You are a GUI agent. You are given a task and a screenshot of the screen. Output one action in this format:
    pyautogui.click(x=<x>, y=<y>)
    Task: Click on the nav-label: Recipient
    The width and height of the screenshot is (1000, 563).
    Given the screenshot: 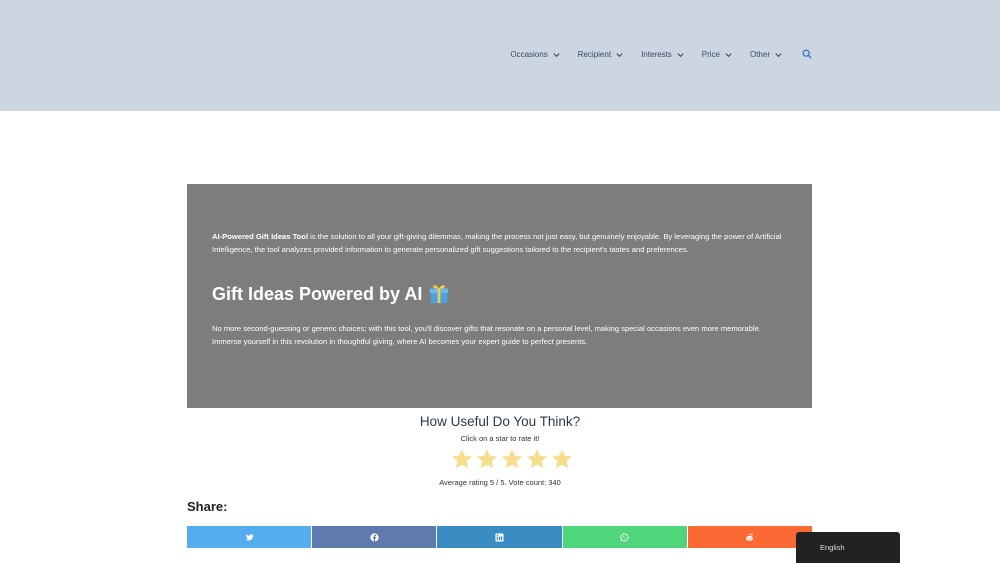 What is the action you would take?
    pyautogui.click(x=594, y=54)
    